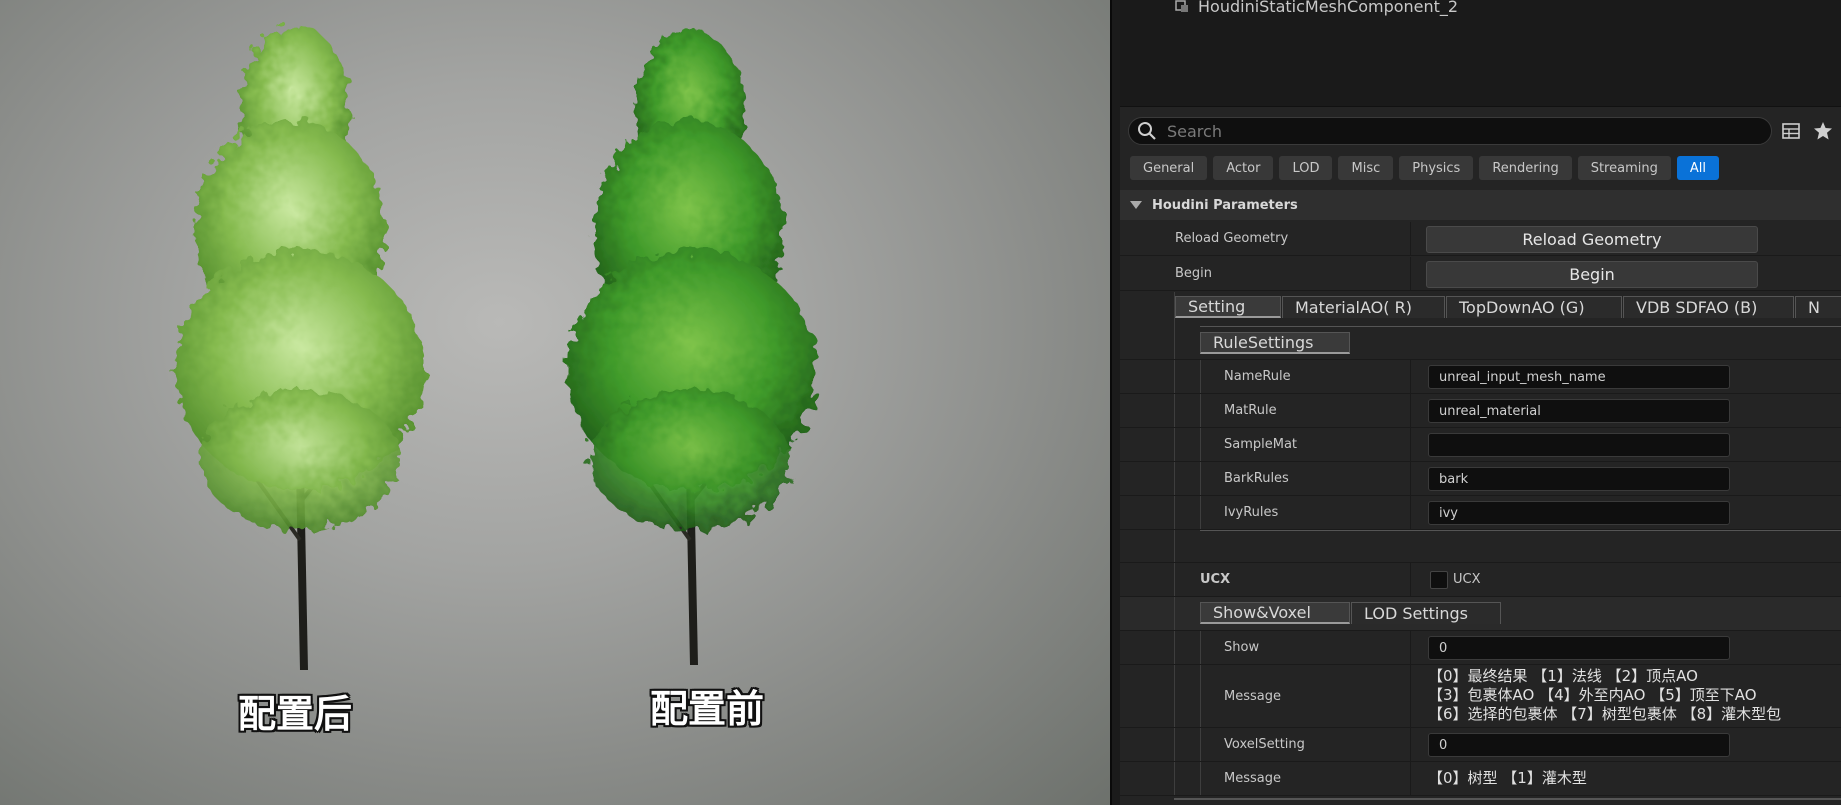  What do you see at coordinates (1563, 676) in the screenshot?
I see `message1-line1: 【0】最终结果 【1】法线 【2】顶点AO` at bounding box center [1563, 676].